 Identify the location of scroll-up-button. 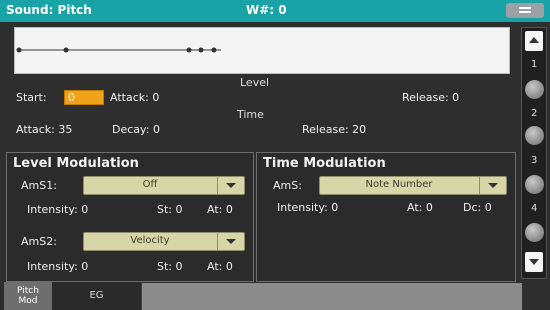
(534, 41).